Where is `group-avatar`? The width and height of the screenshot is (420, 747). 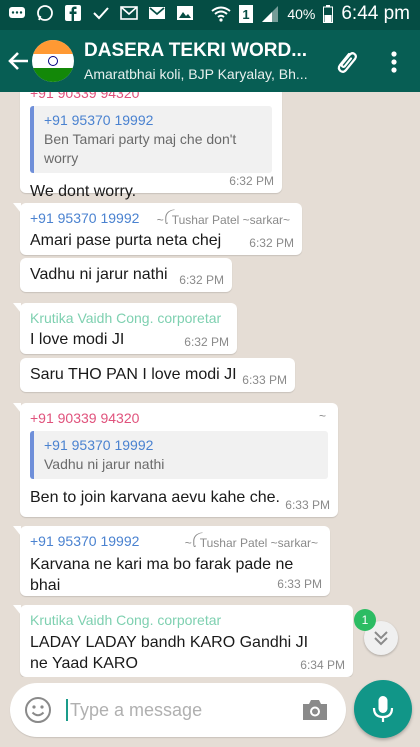 group-avatar is located at coordinates (53, 61).